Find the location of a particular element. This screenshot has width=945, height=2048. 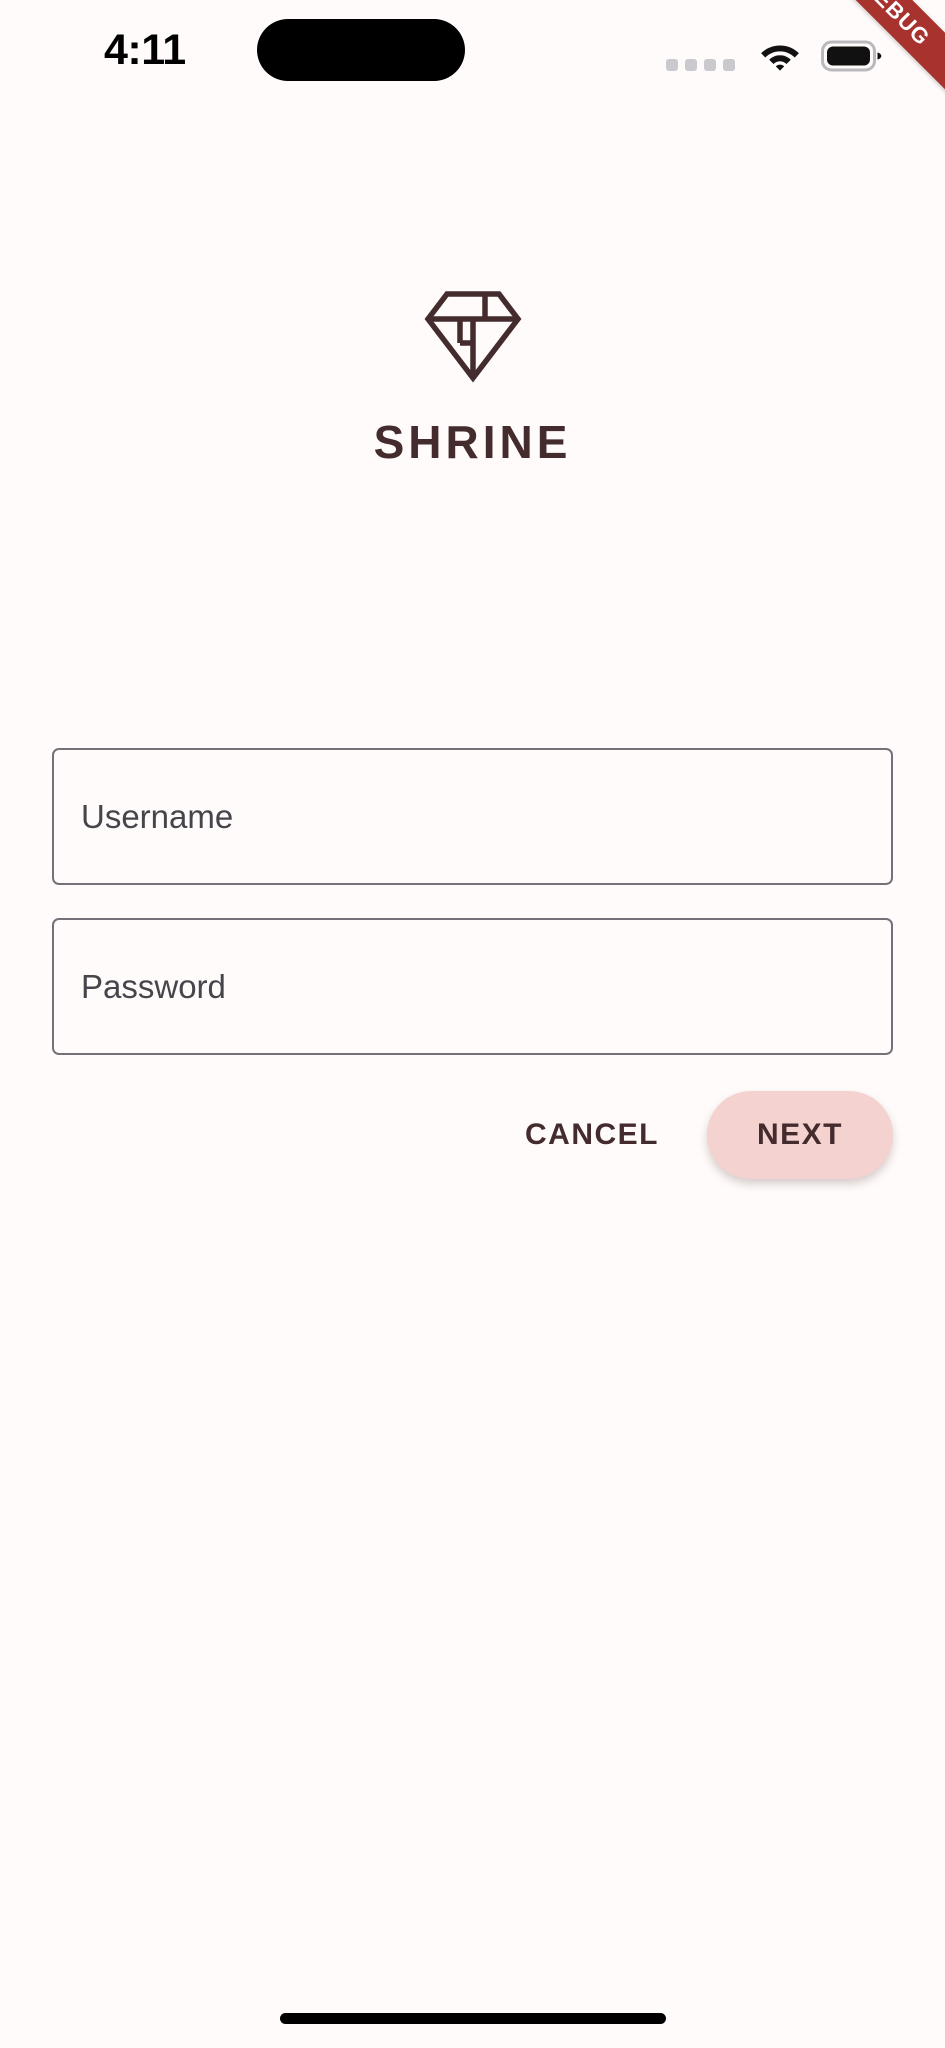

page-title: SHRINE is located at coordinates (472, 442).